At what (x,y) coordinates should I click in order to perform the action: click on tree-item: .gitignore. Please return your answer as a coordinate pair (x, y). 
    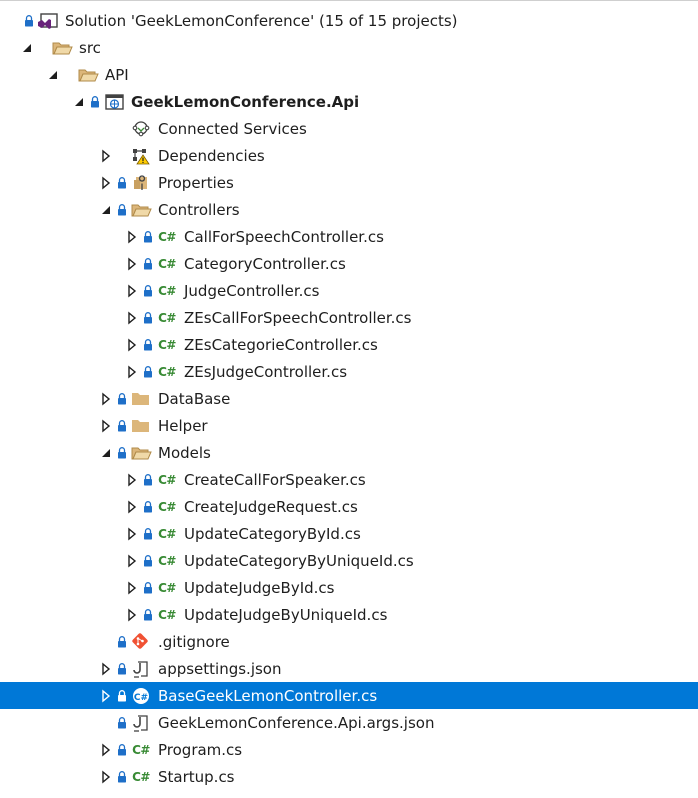
    Looking at the image, I should click on (349, 641).